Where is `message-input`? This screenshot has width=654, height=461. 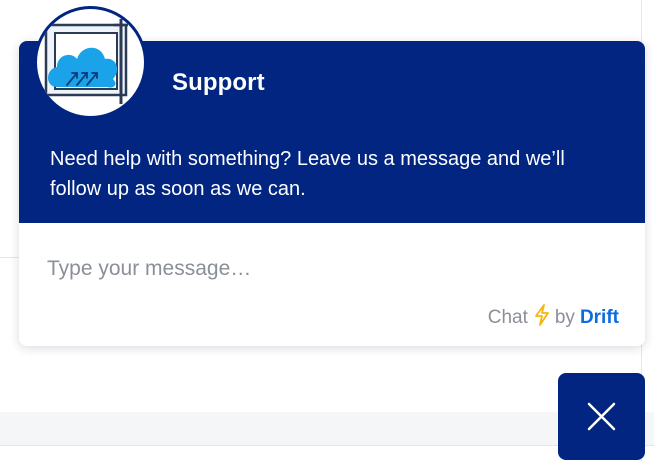 message-input is located at coordinates (332, 269).